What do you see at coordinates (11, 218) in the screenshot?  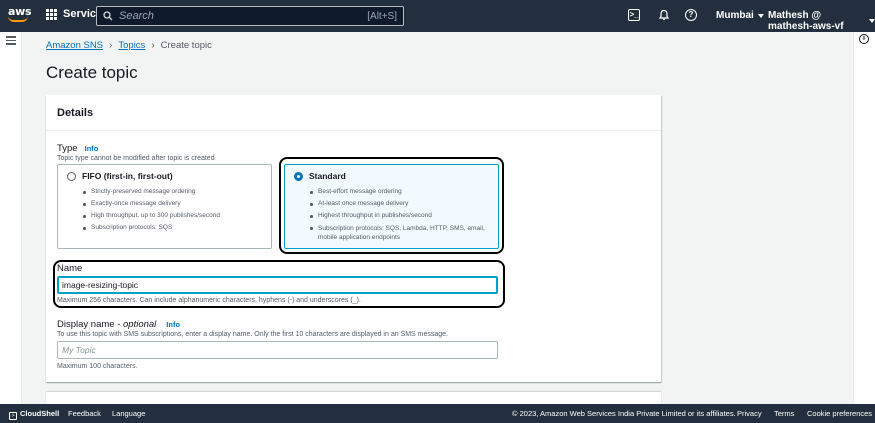 I see `side-nav-strip` at bounding box center [11, 218].